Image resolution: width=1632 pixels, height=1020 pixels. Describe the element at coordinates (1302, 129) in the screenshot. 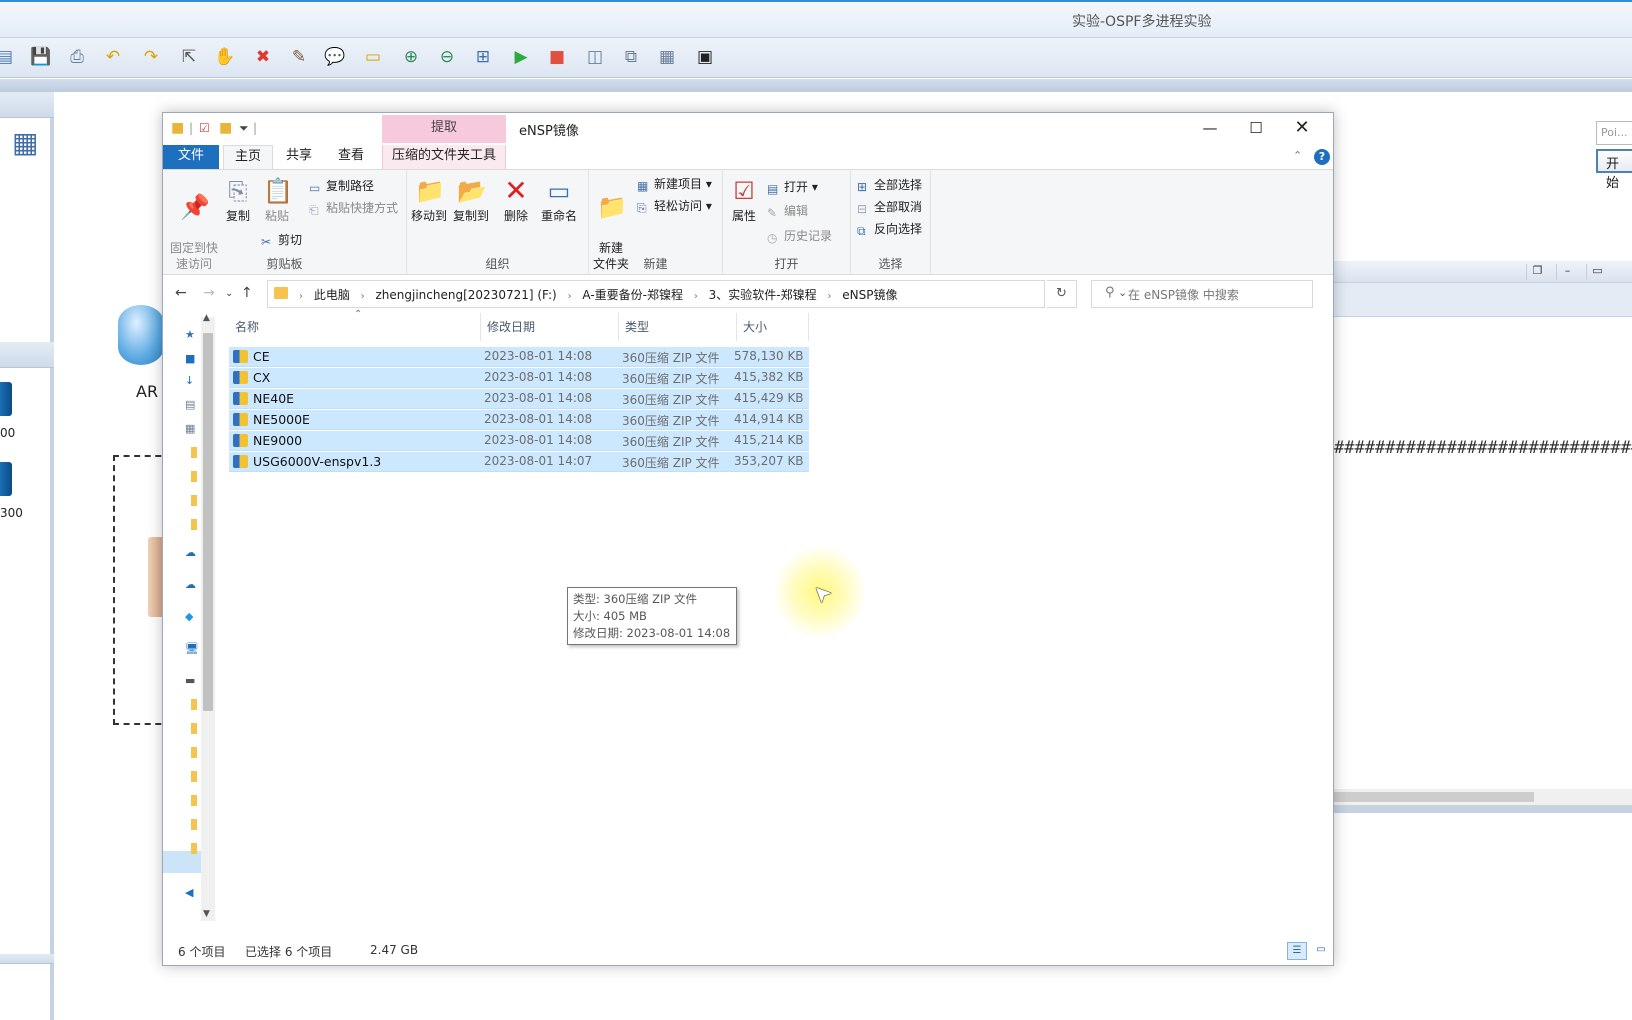

I see `close-icon: ✕` at that location.